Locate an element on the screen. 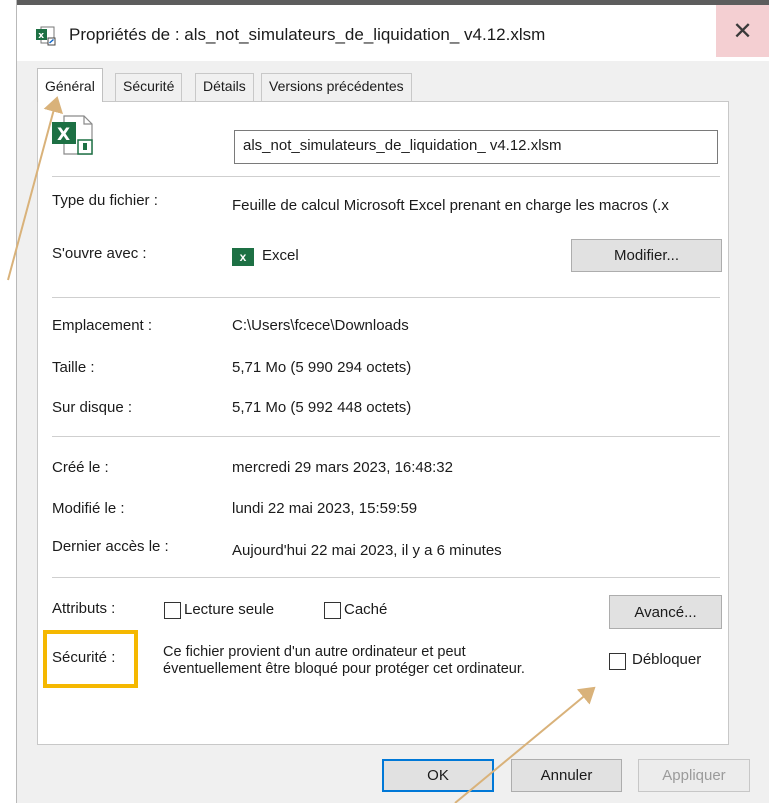 The image size is (769, 803). apply-button-label: Appliquer is located at coordinates (694, 775).